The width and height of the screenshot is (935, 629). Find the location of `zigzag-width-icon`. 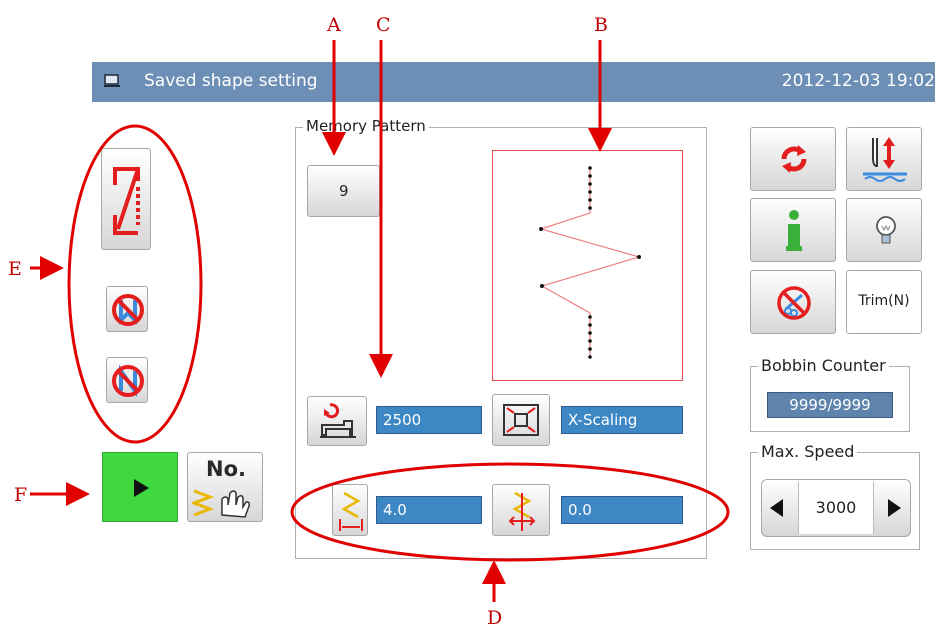

zigzag-width-icon is located at coordinates (351, 511).